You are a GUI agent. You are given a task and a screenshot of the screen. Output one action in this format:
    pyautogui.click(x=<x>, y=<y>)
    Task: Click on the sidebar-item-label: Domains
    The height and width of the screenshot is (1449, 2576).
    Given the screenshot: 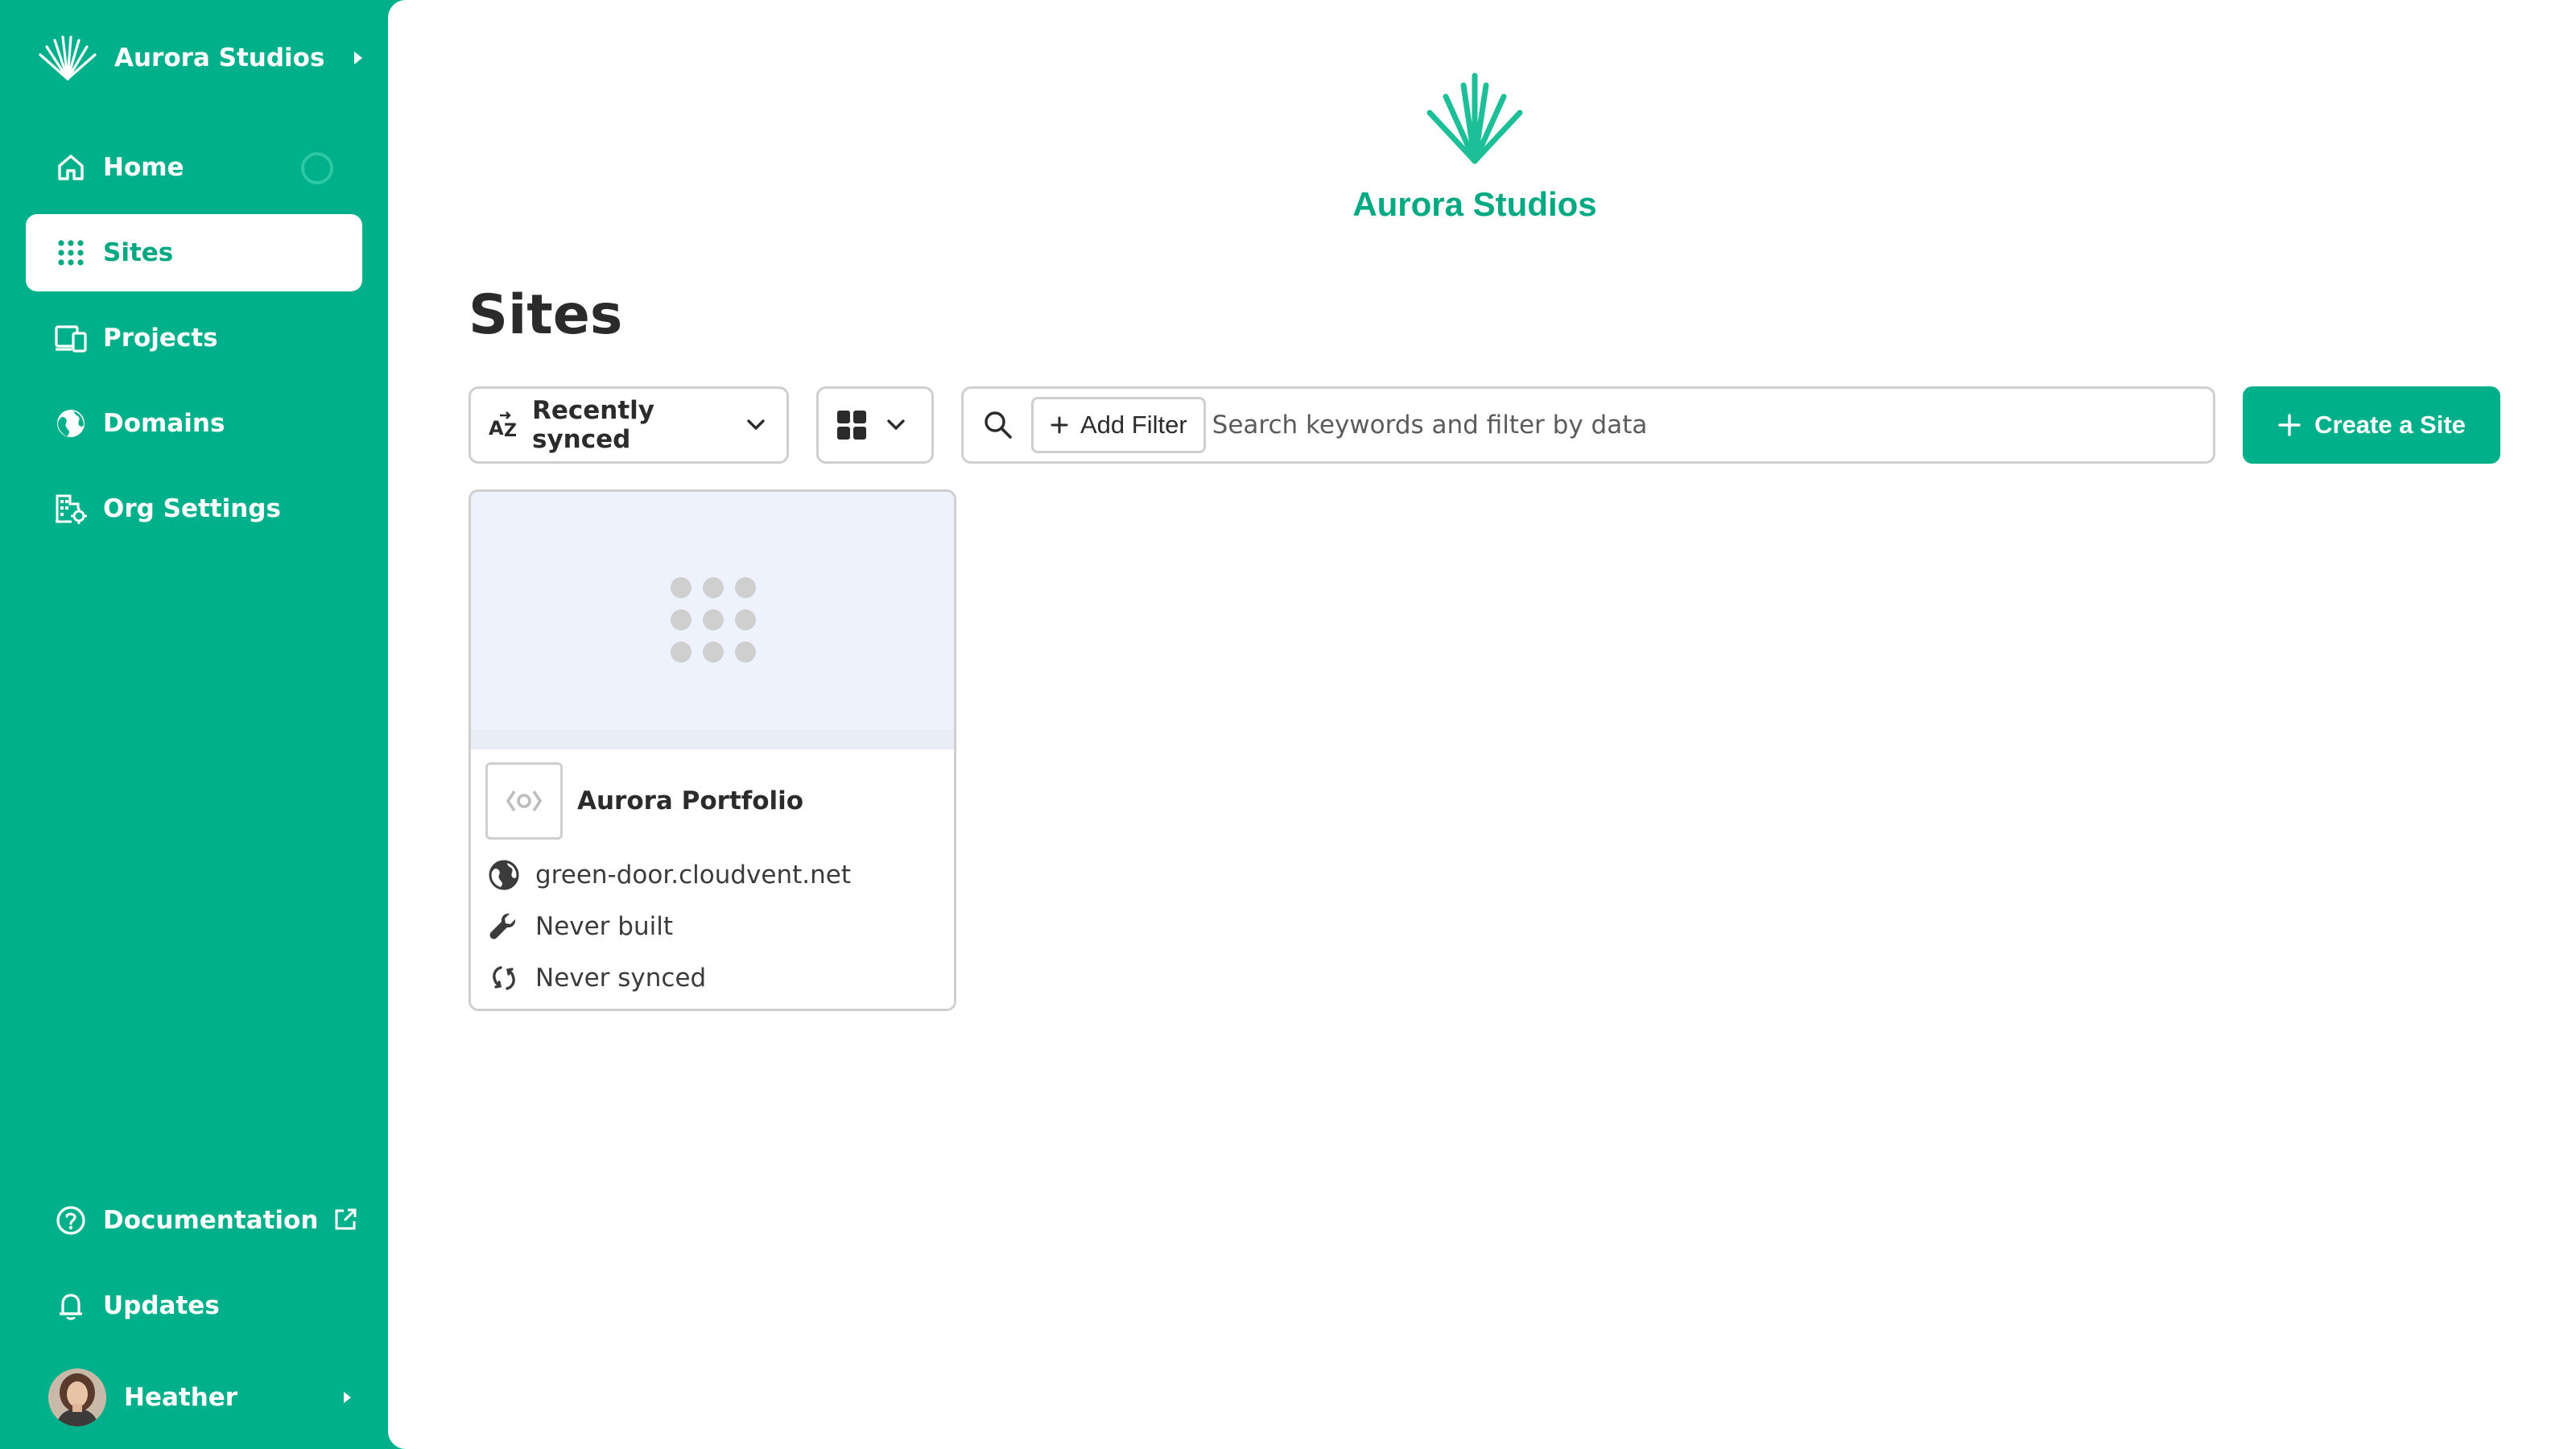 What is the action you would take?
    pyautogui.click(x=164, y=423)
    